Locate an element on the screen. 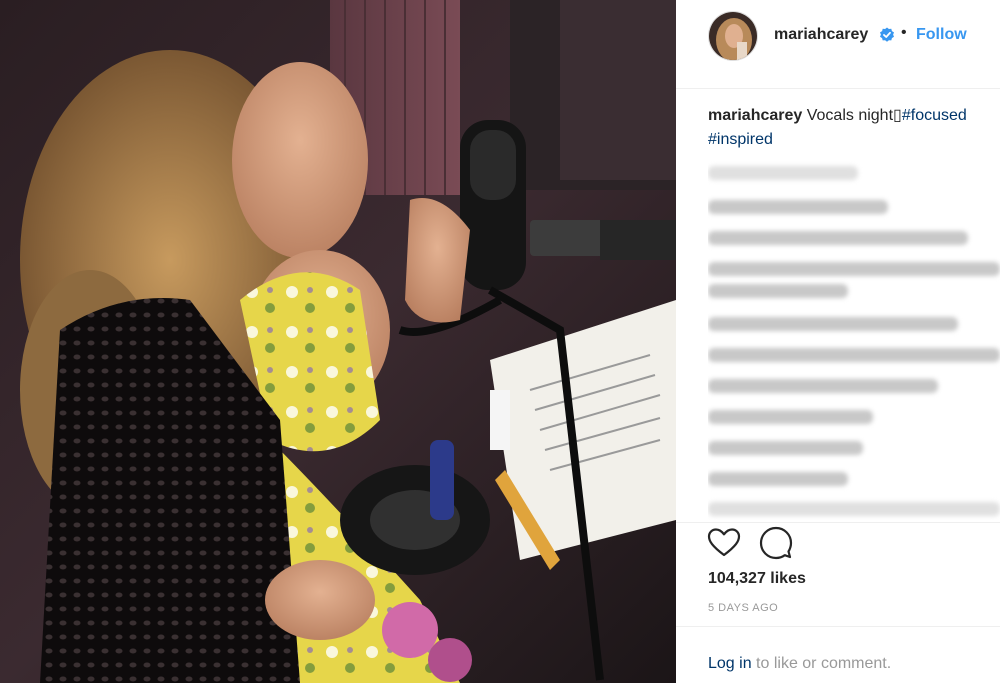  caption-text: Vocals night is located at coordinates (848, 115).